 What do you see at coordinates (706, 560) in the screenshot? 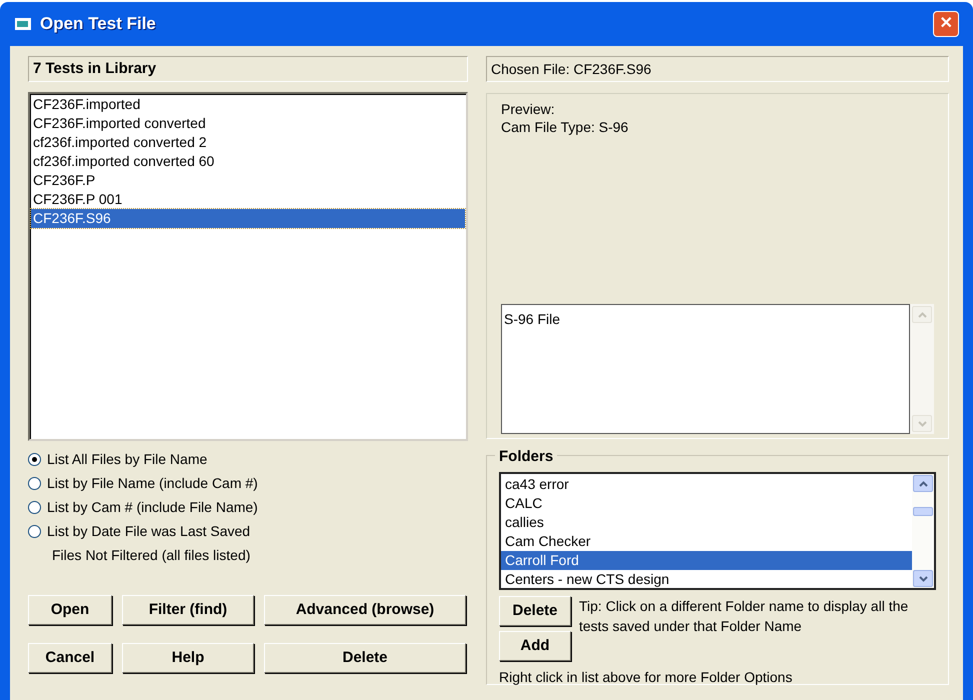
I see `folder-item: Carroll Ford` at bounding box center [706, 560].